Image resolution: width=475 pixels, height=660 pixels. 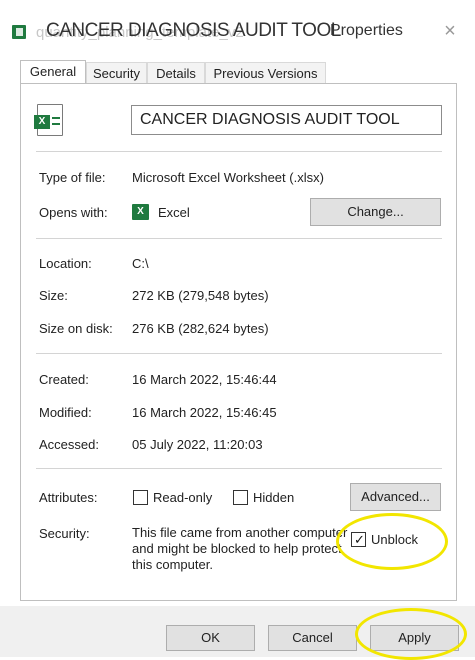 I want to click on size-on-disk-value: 276 KB (282,624 bytes), so click(x=200, y=328).